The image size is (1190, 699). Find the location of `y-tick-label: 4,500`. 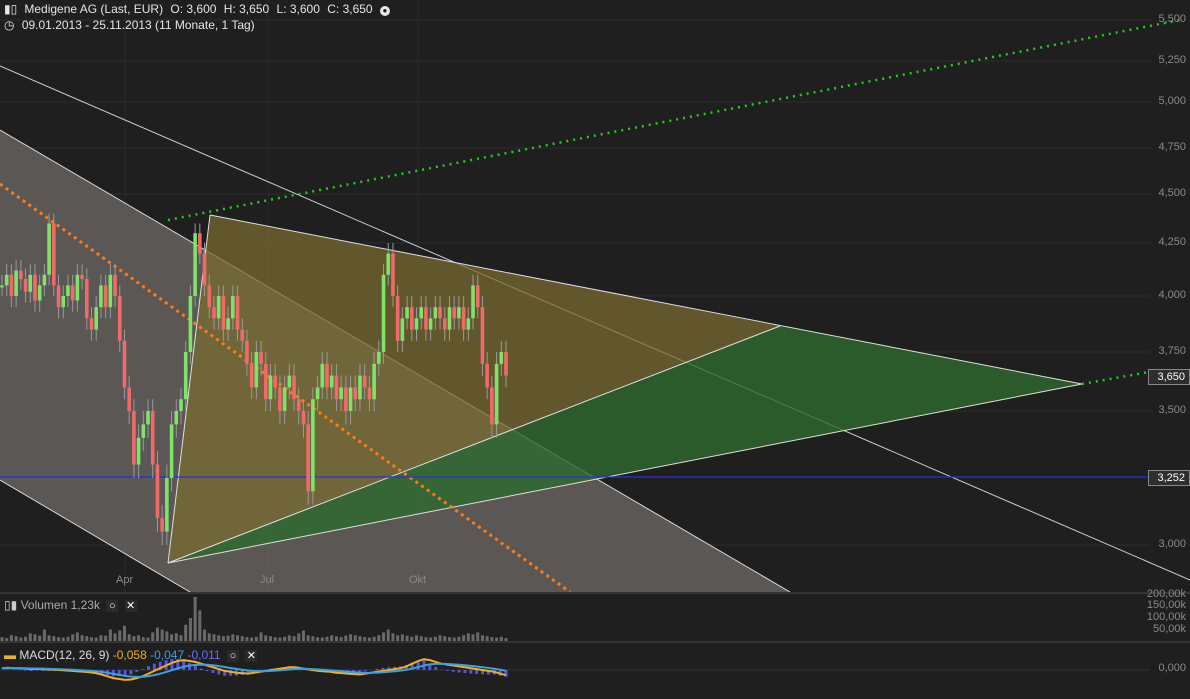

y-tick-label: 4,500 is located at coordinates (1172, 193).